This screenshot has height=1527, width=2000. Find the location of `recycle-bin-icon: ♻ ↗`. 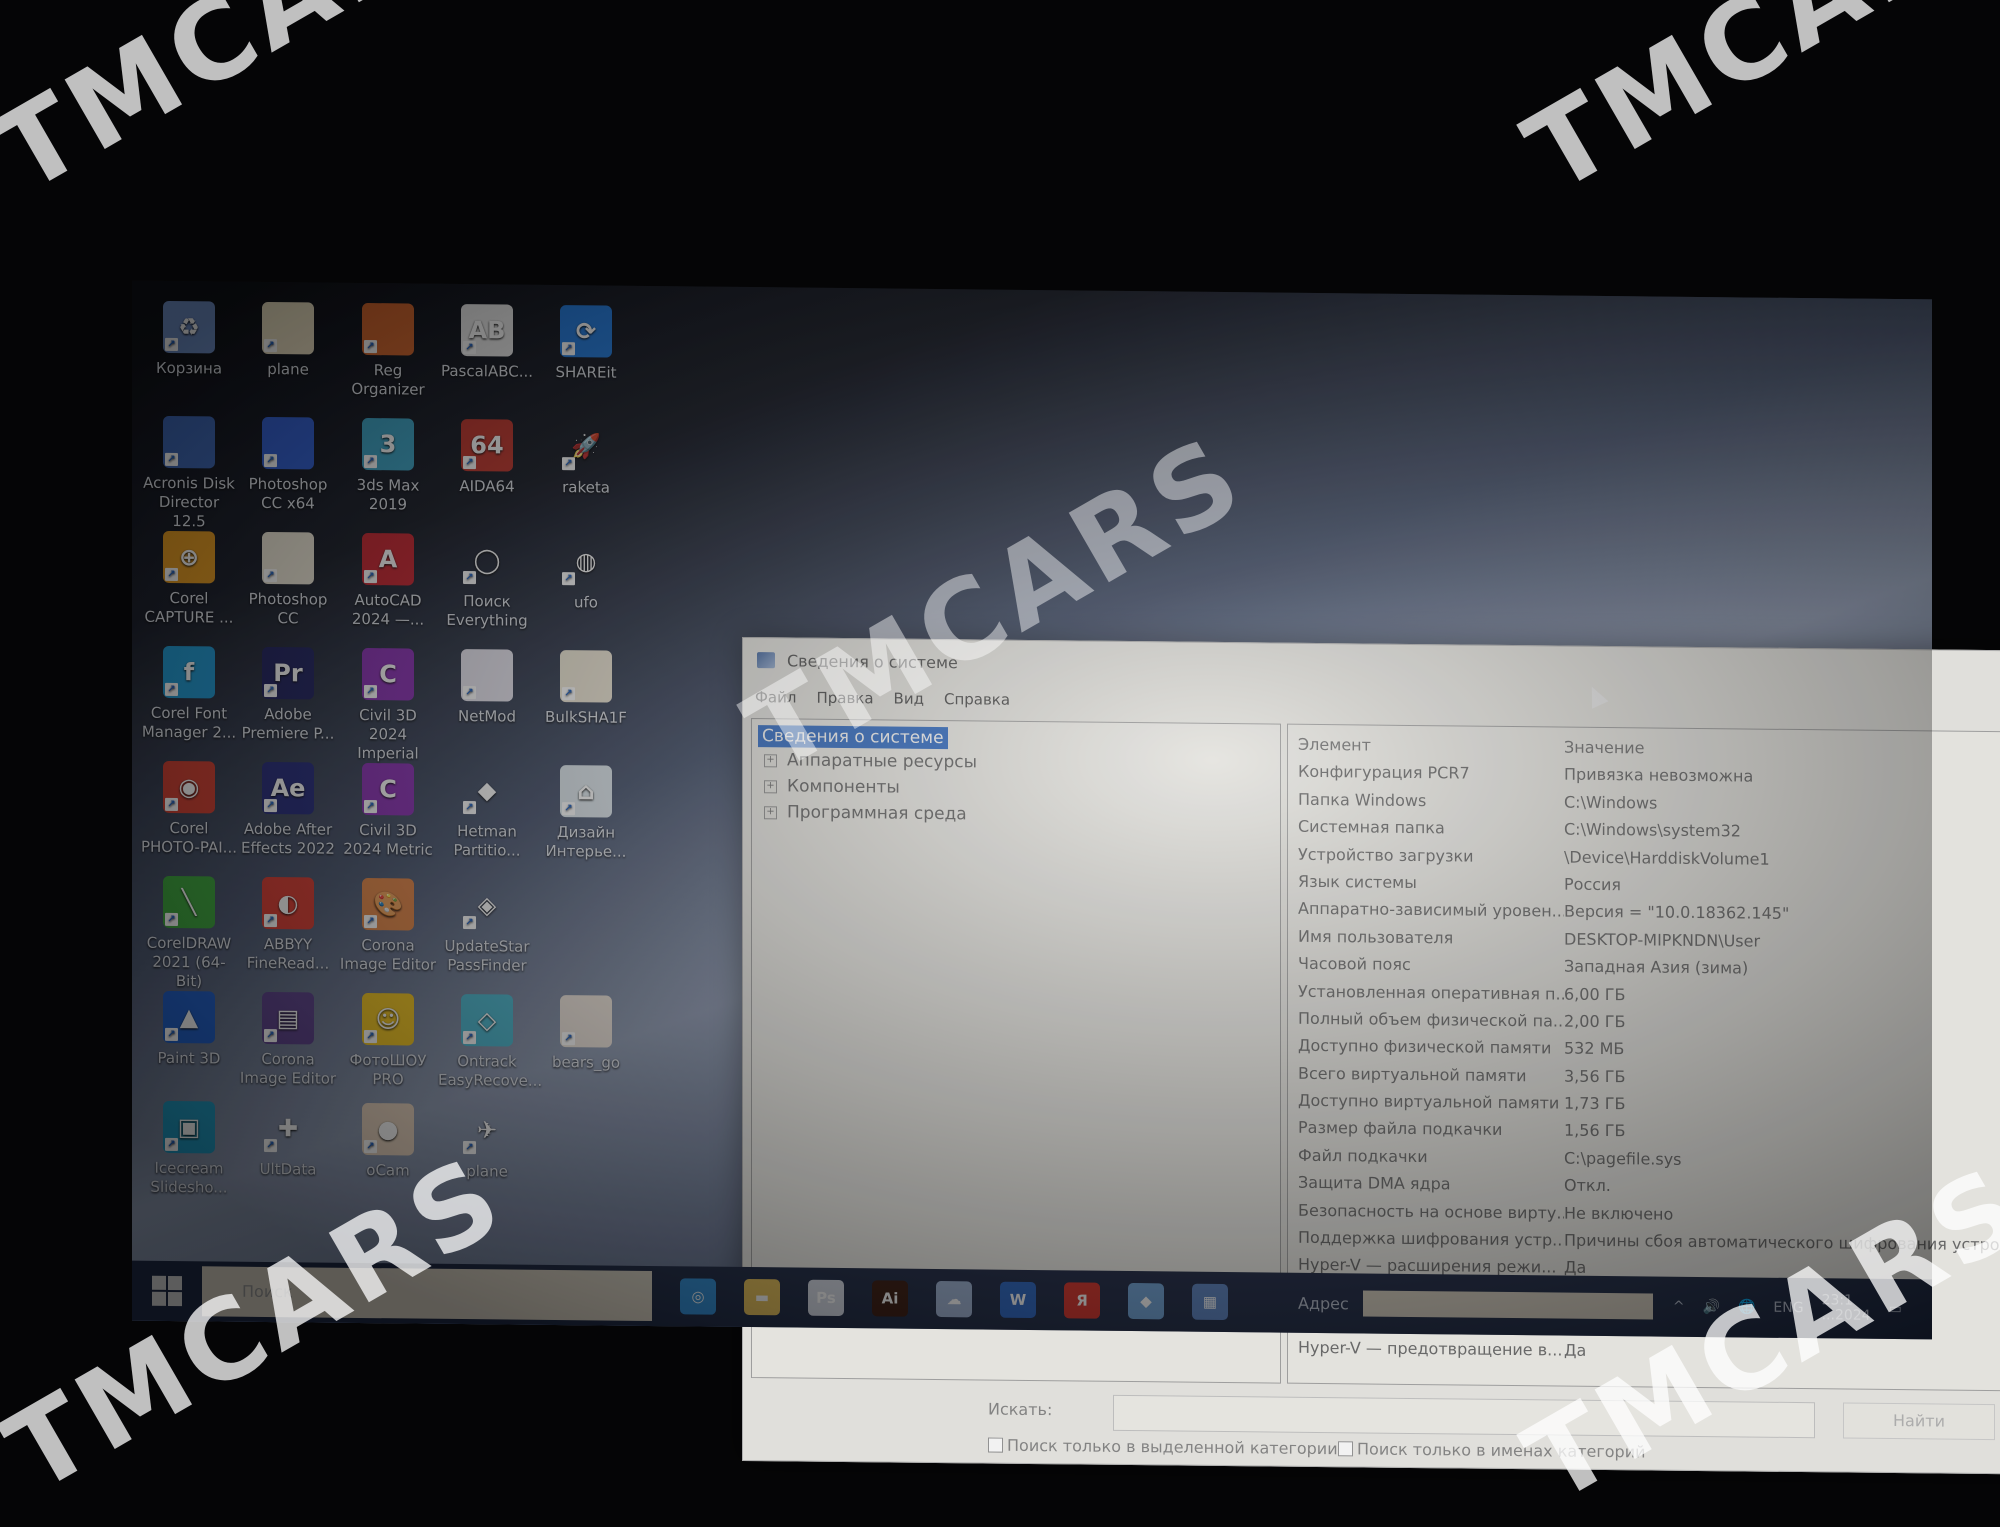

recycle-bin-icon: ♻ ↗ is located at coordinates (189, 327).